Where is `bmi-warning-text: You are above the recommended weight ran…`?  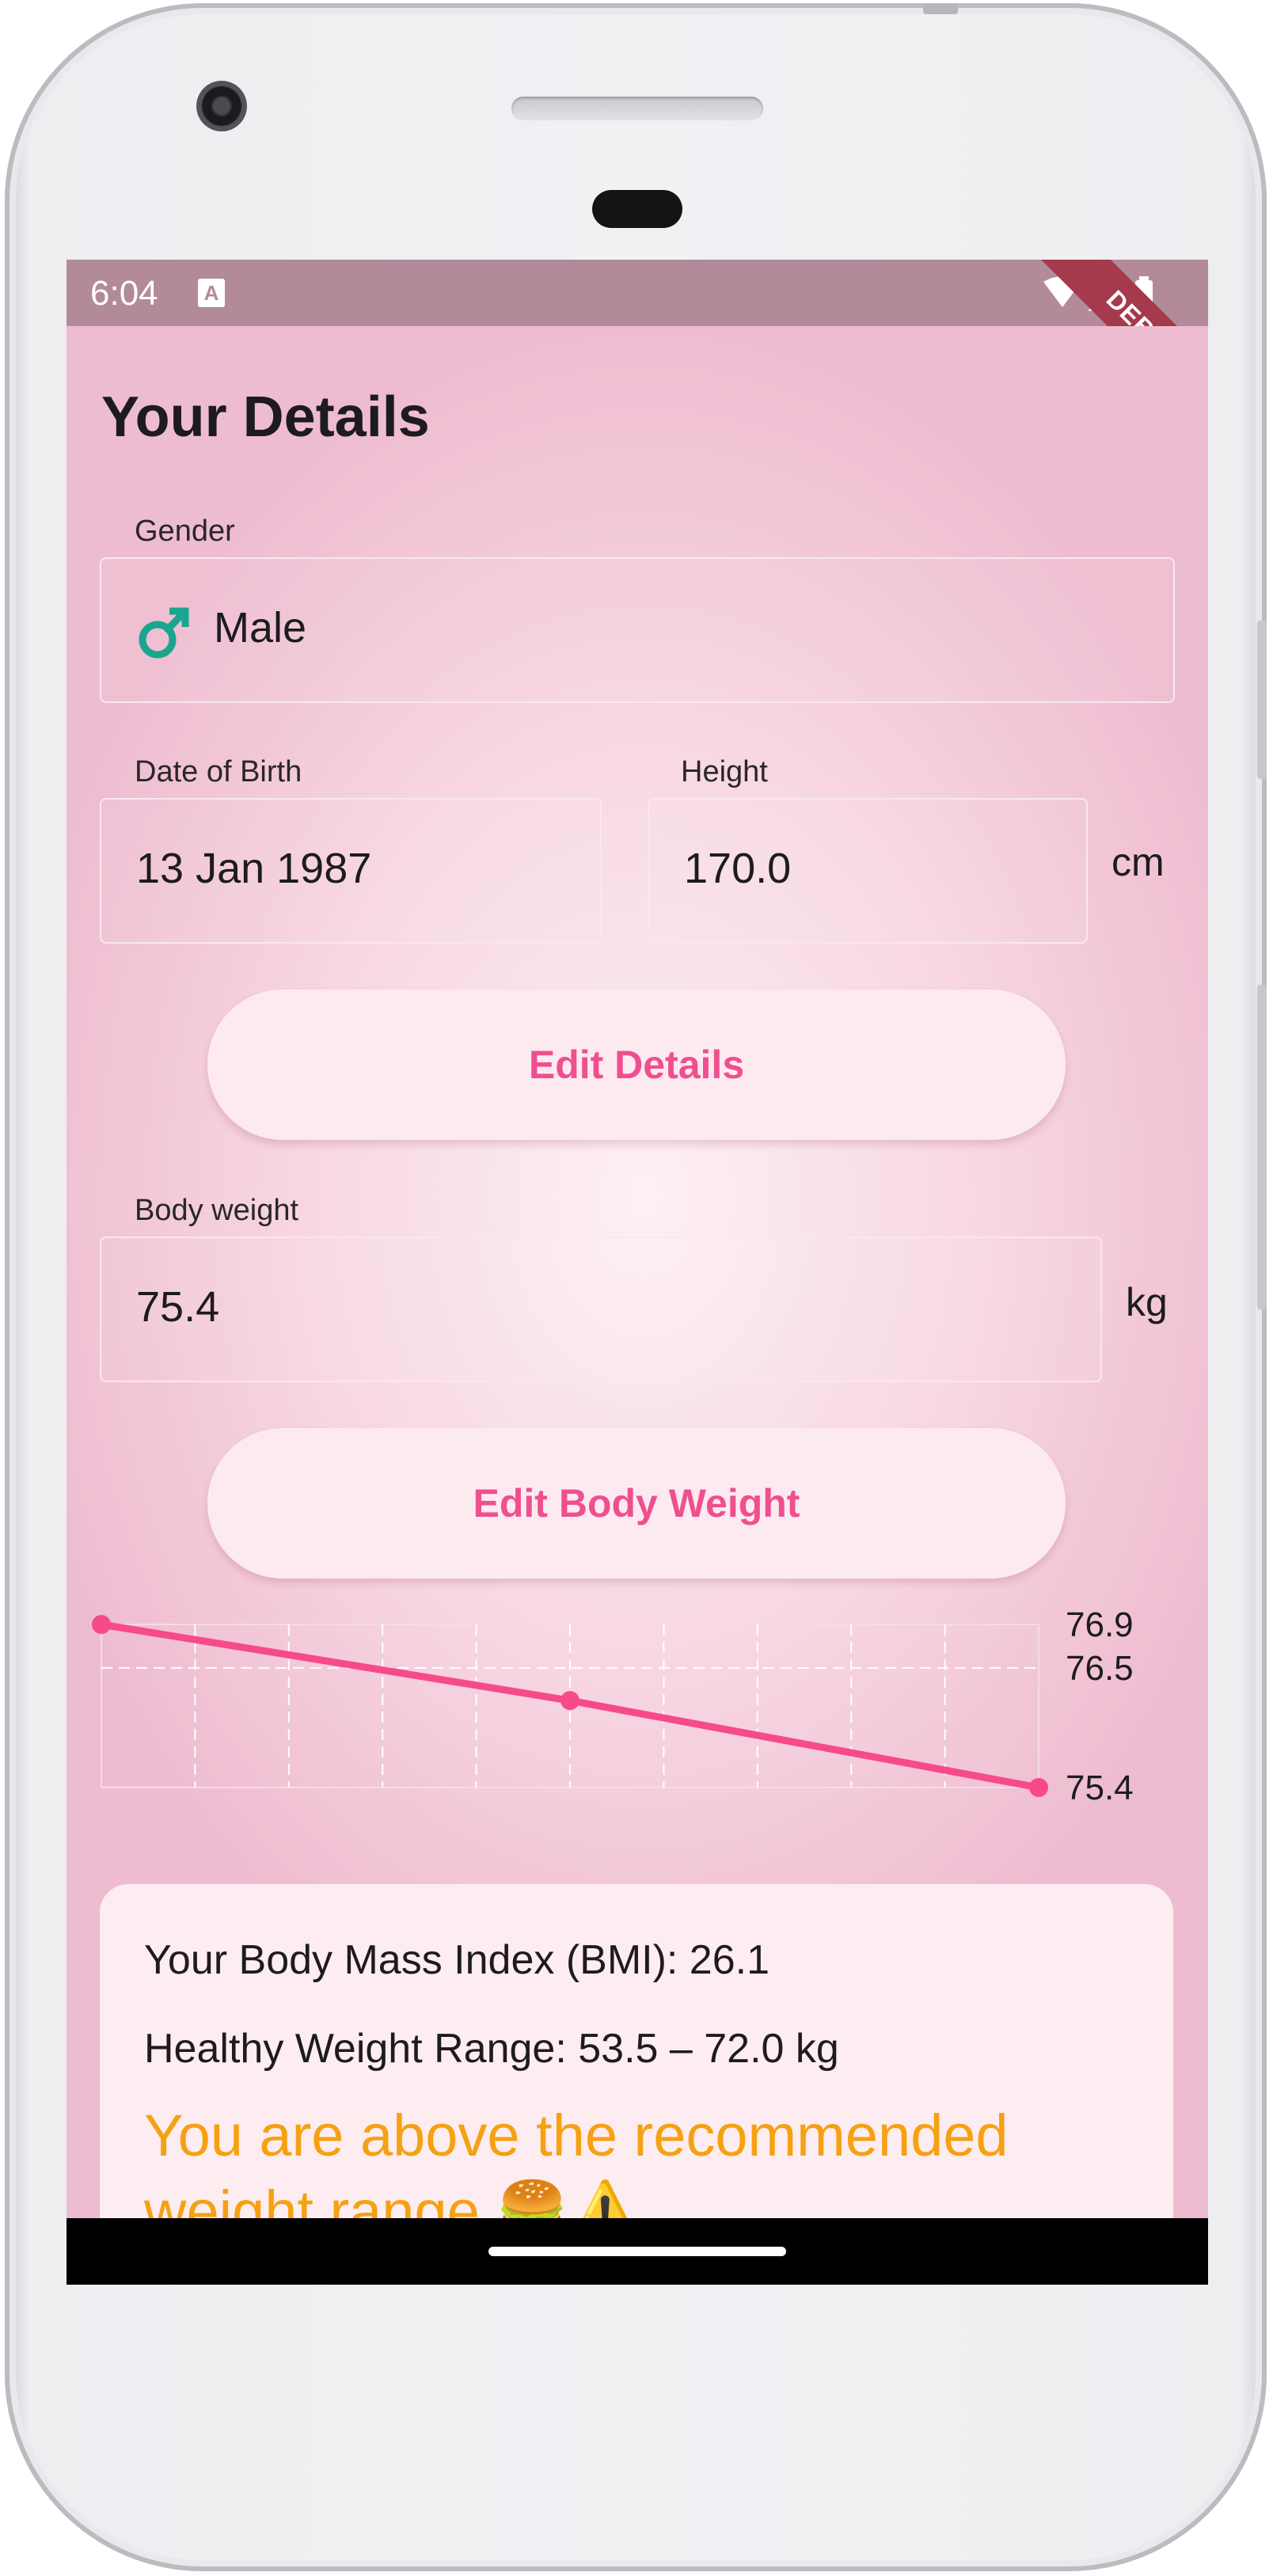
bmi-warning-text: You are above the recommended weight ran… is located at coordinates (576, 2160).